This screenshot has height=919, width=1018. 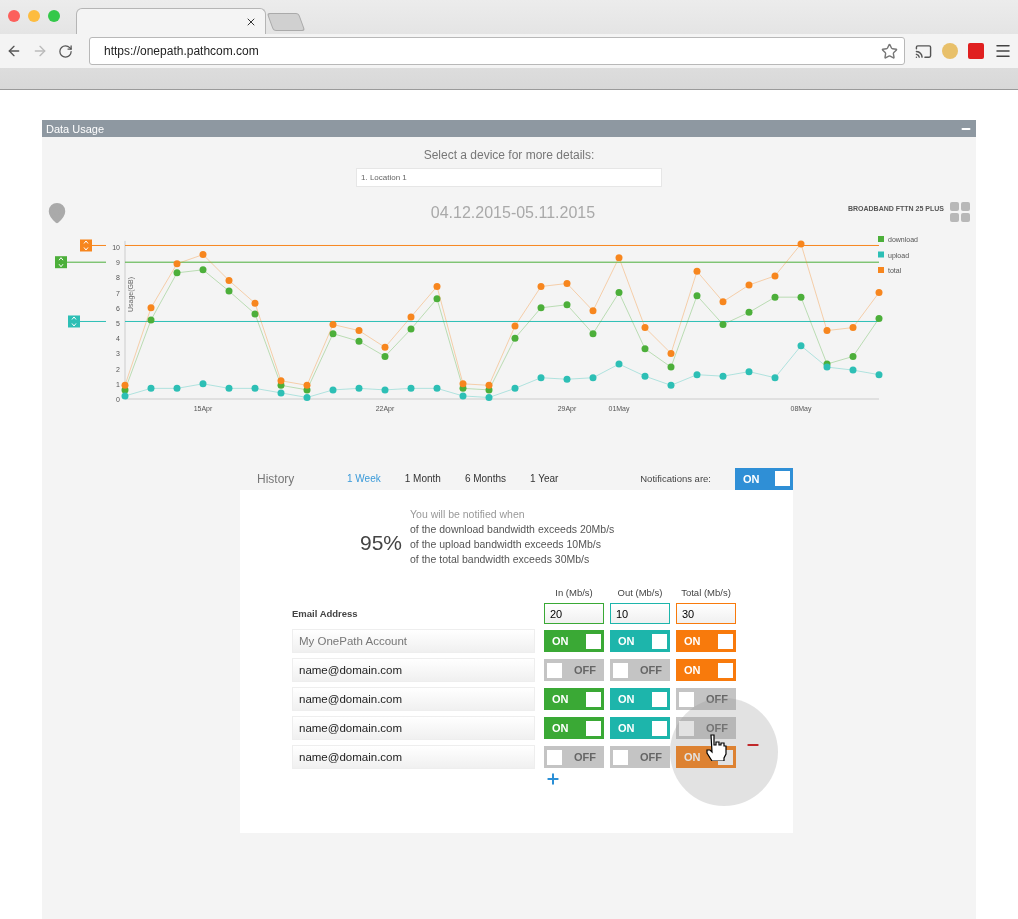 I want to click on notifications-label: Notifications are:, so click(x=675, y=478).